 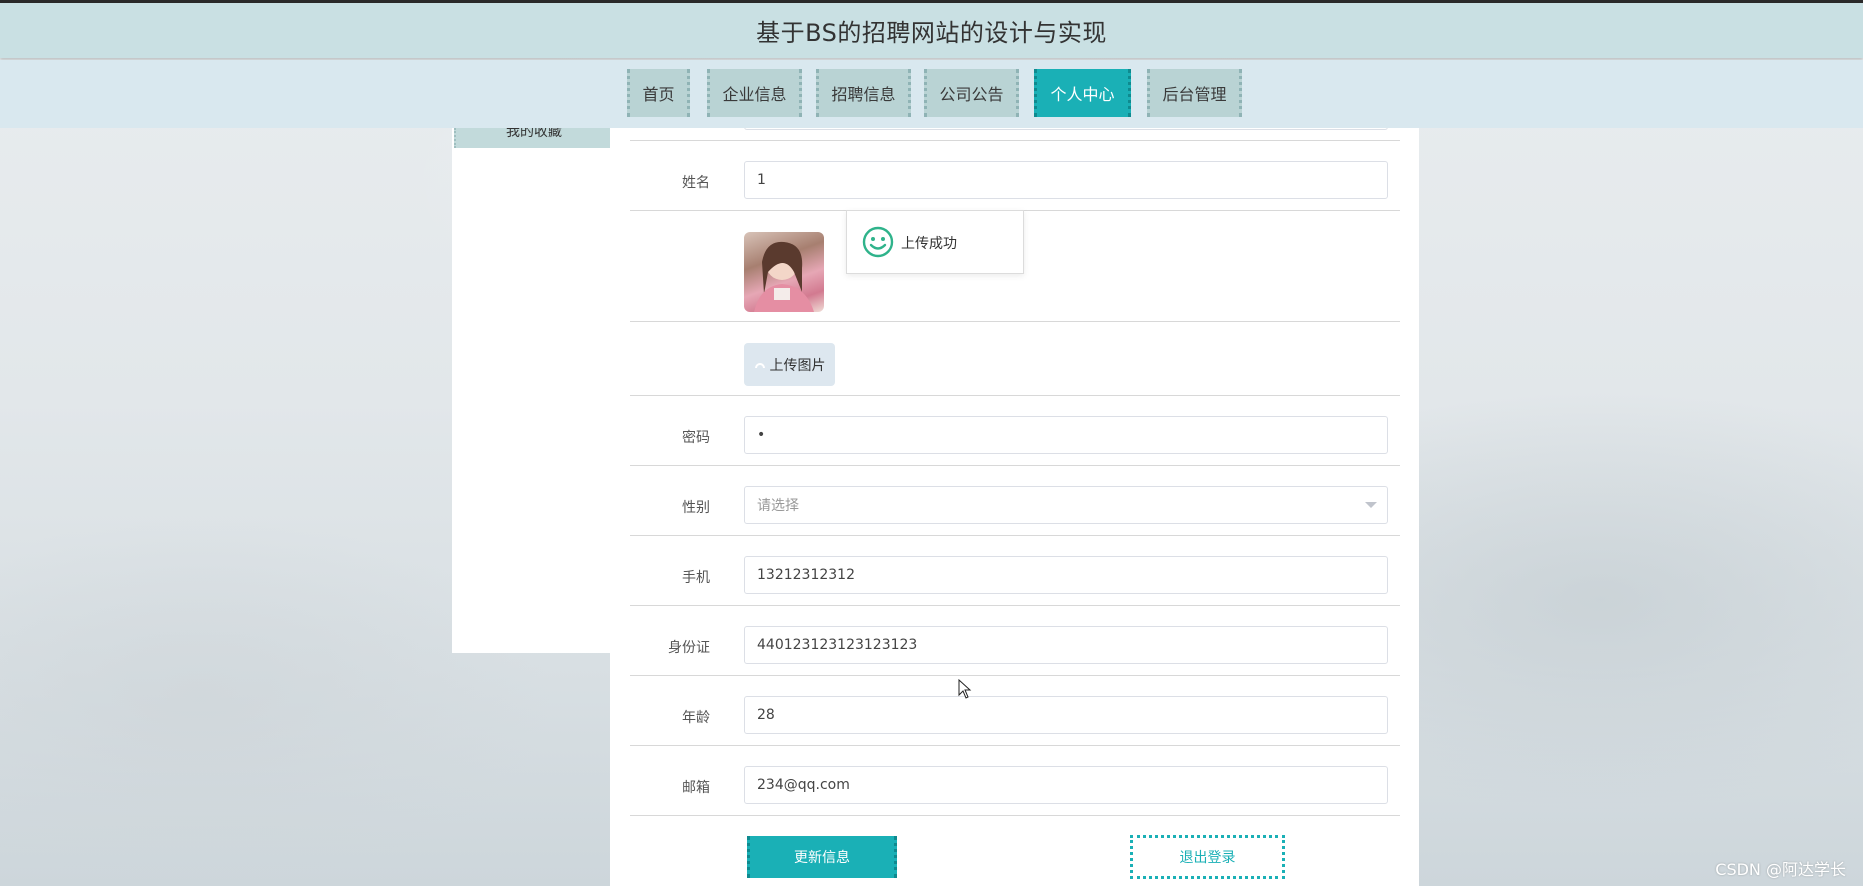 I want to click on sidebar-item-favorites: 我的收藏, so click(x=533, y=138).